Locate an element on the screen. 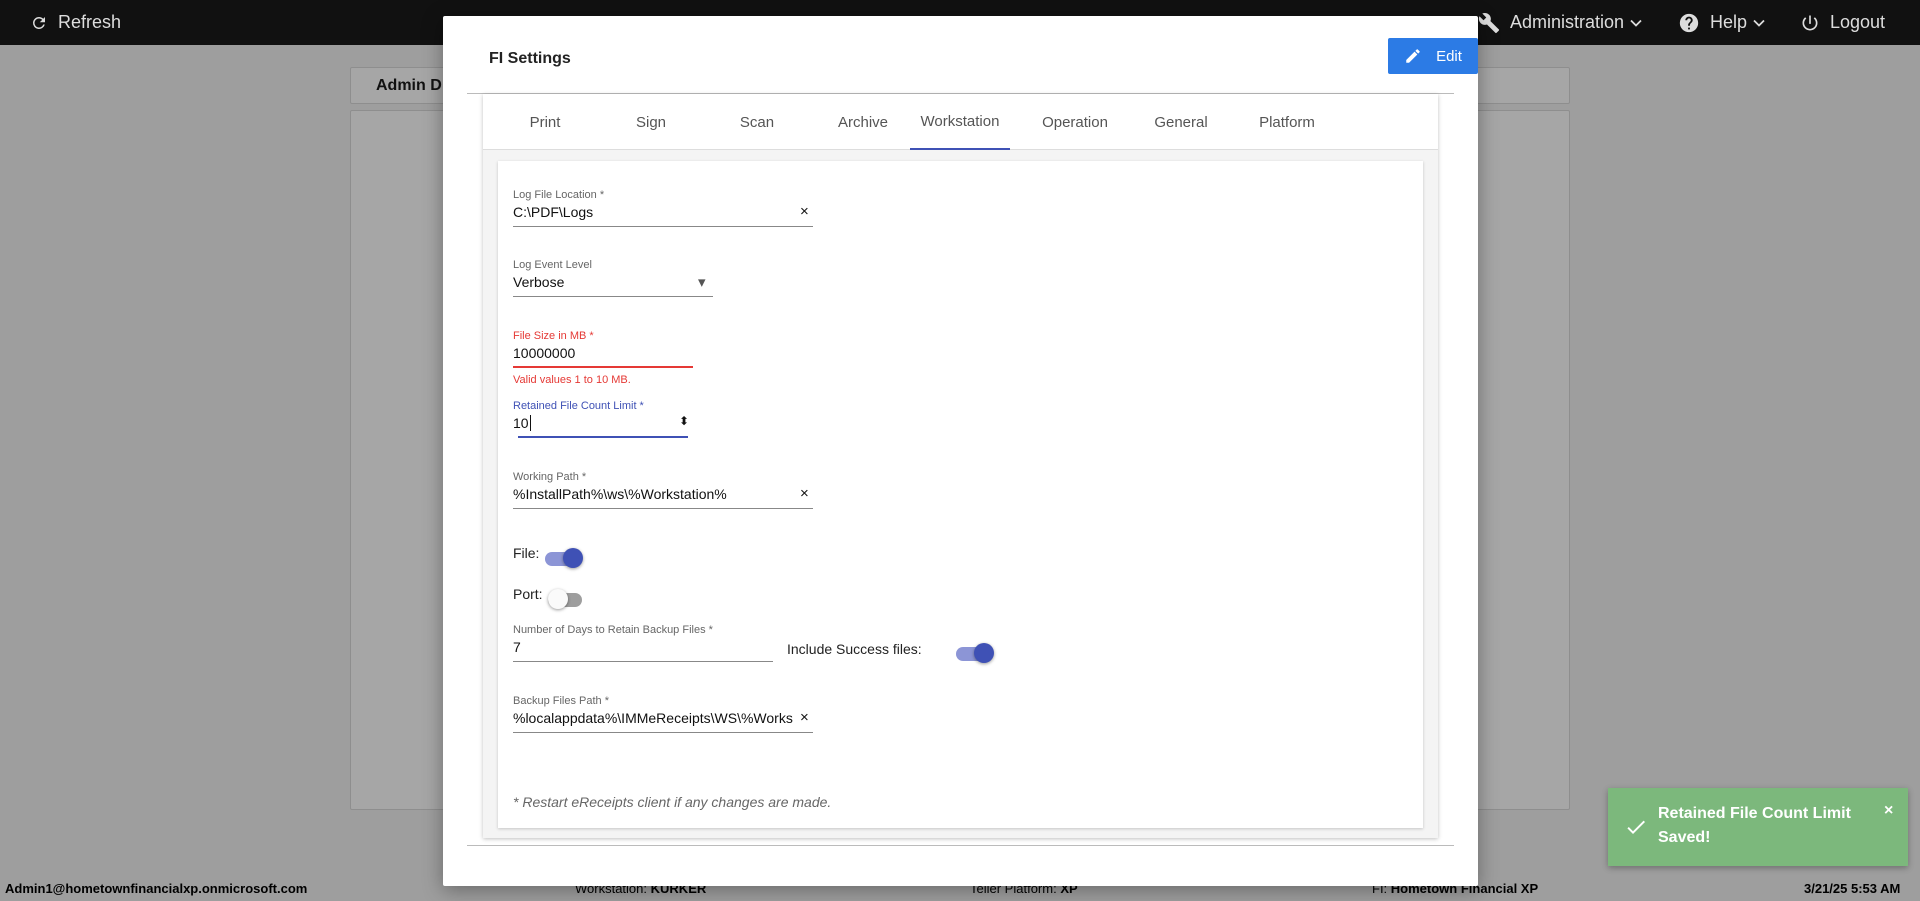  refresh-button: Refresh is located at coordinates (75, 22).